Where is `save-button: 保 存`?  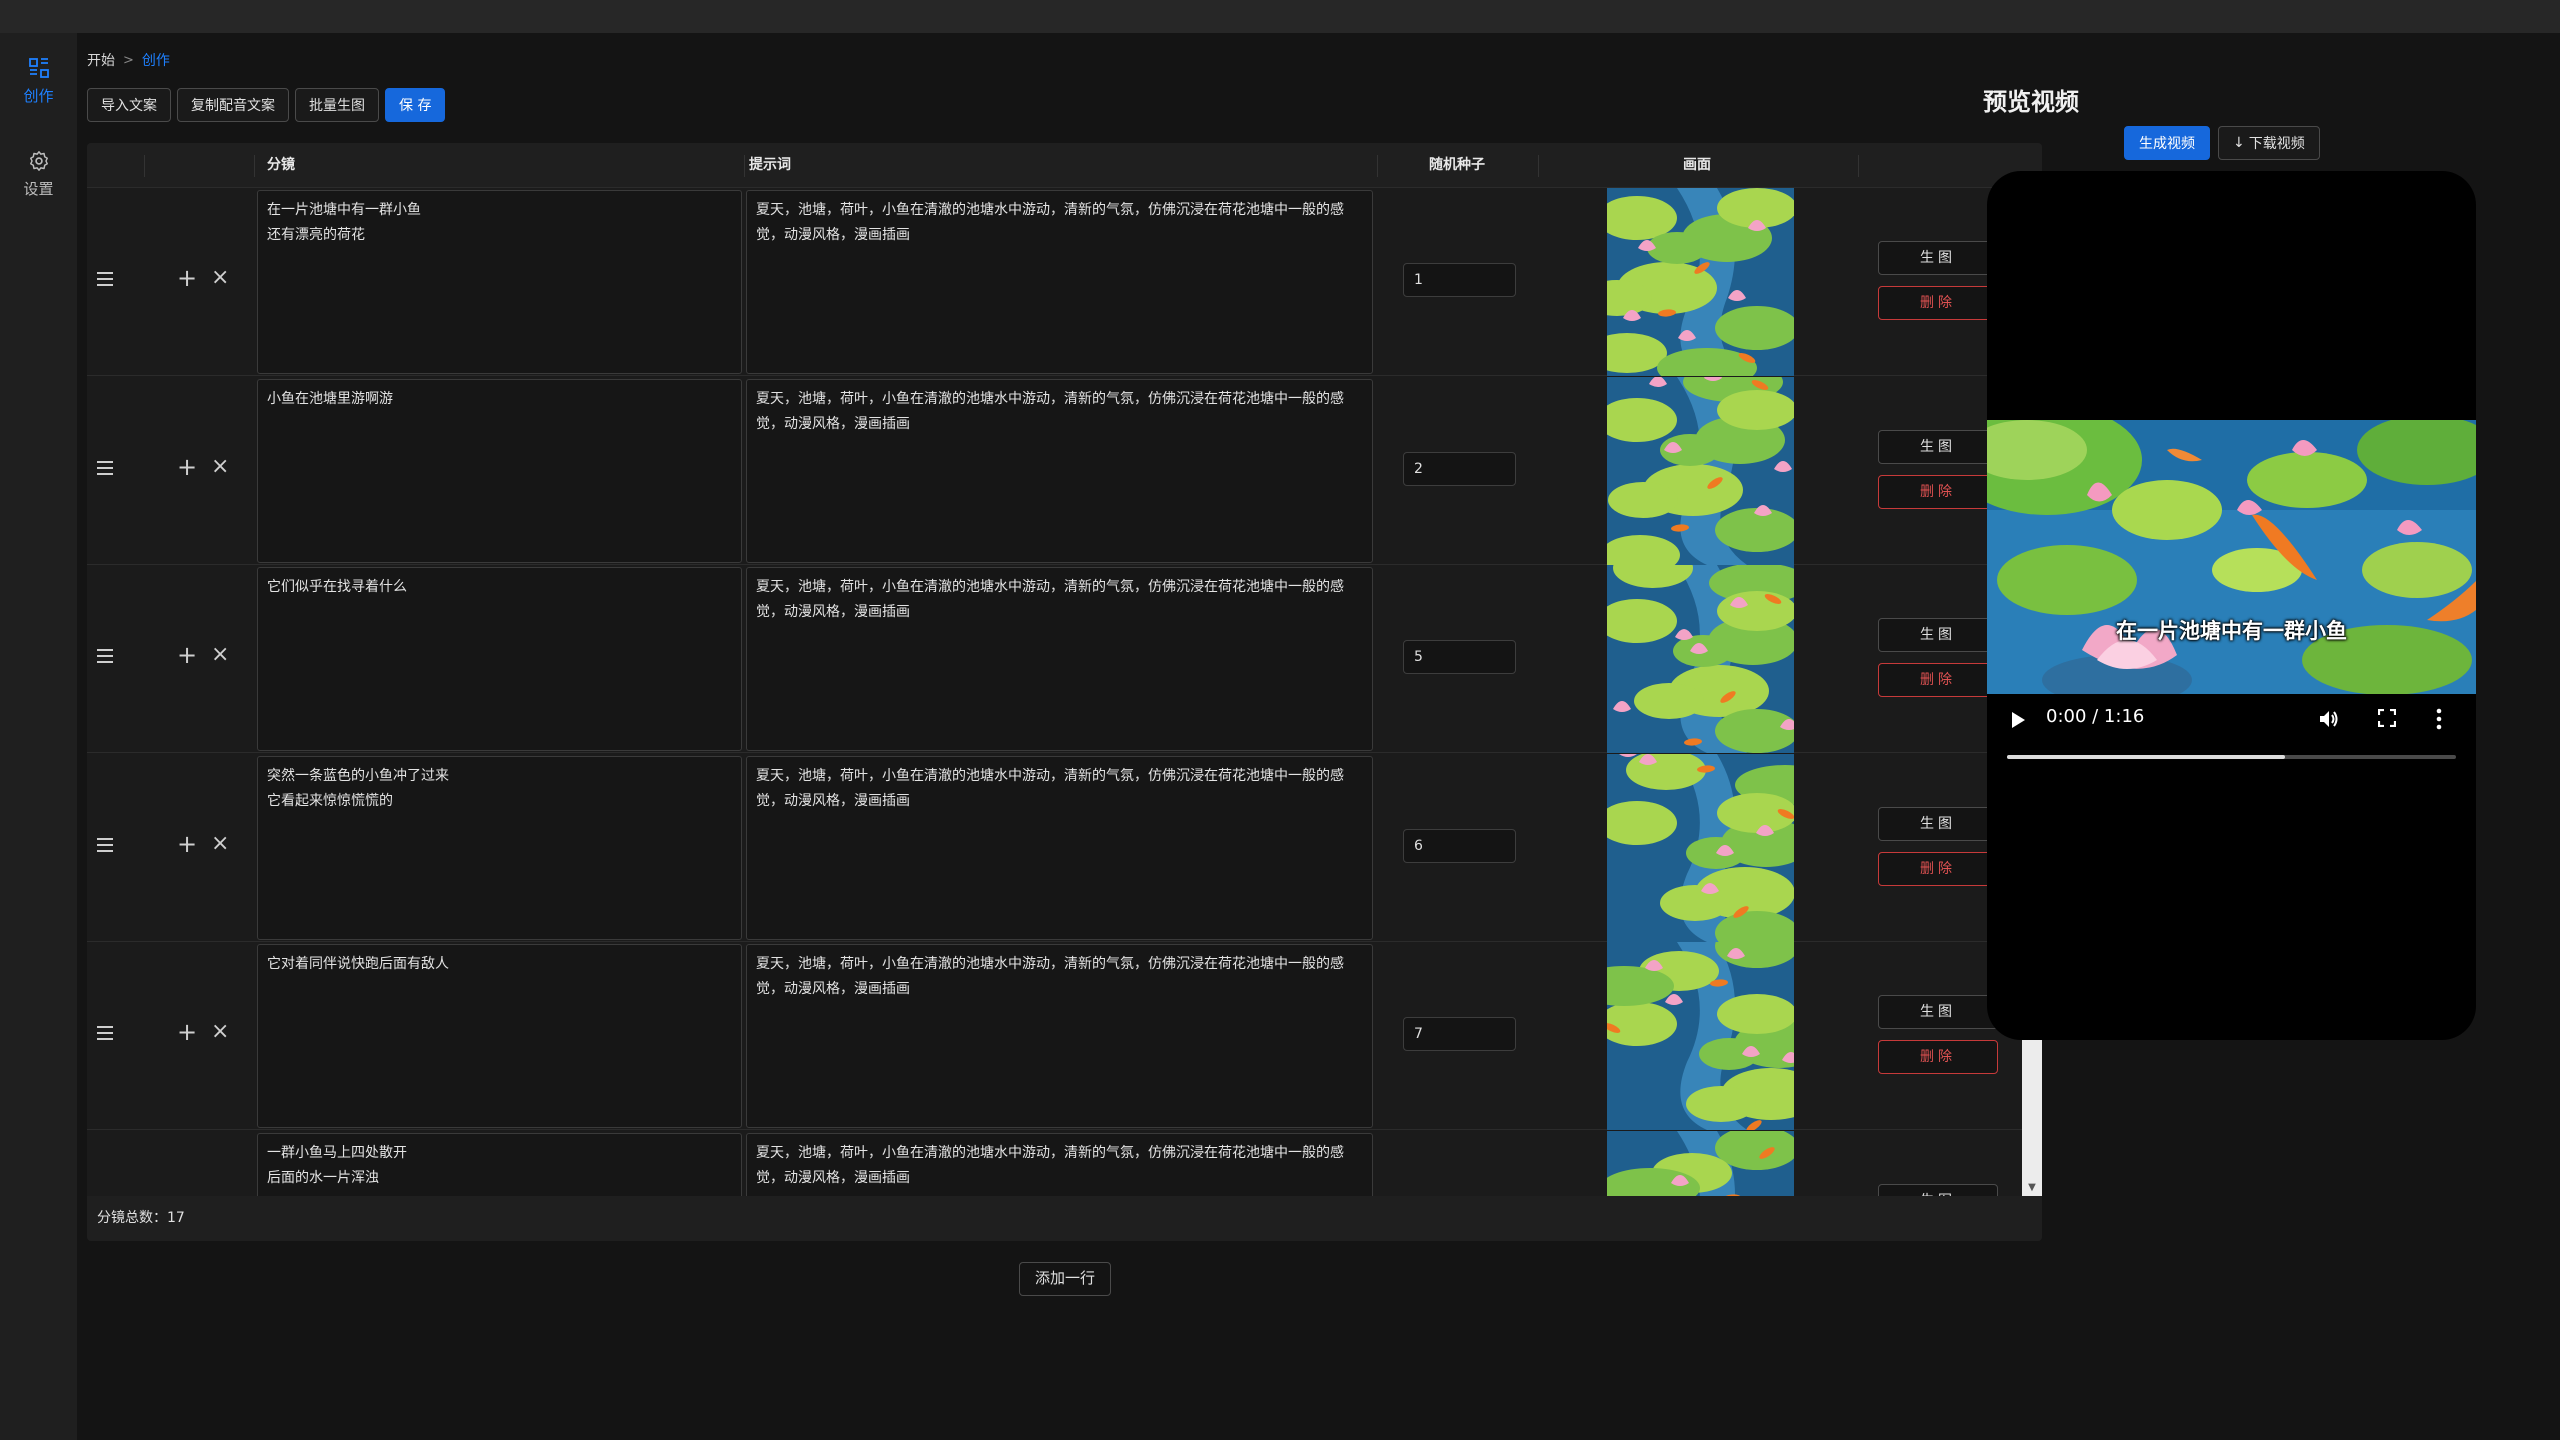
save-button: 保 存 is located at coordinates (415, 105).